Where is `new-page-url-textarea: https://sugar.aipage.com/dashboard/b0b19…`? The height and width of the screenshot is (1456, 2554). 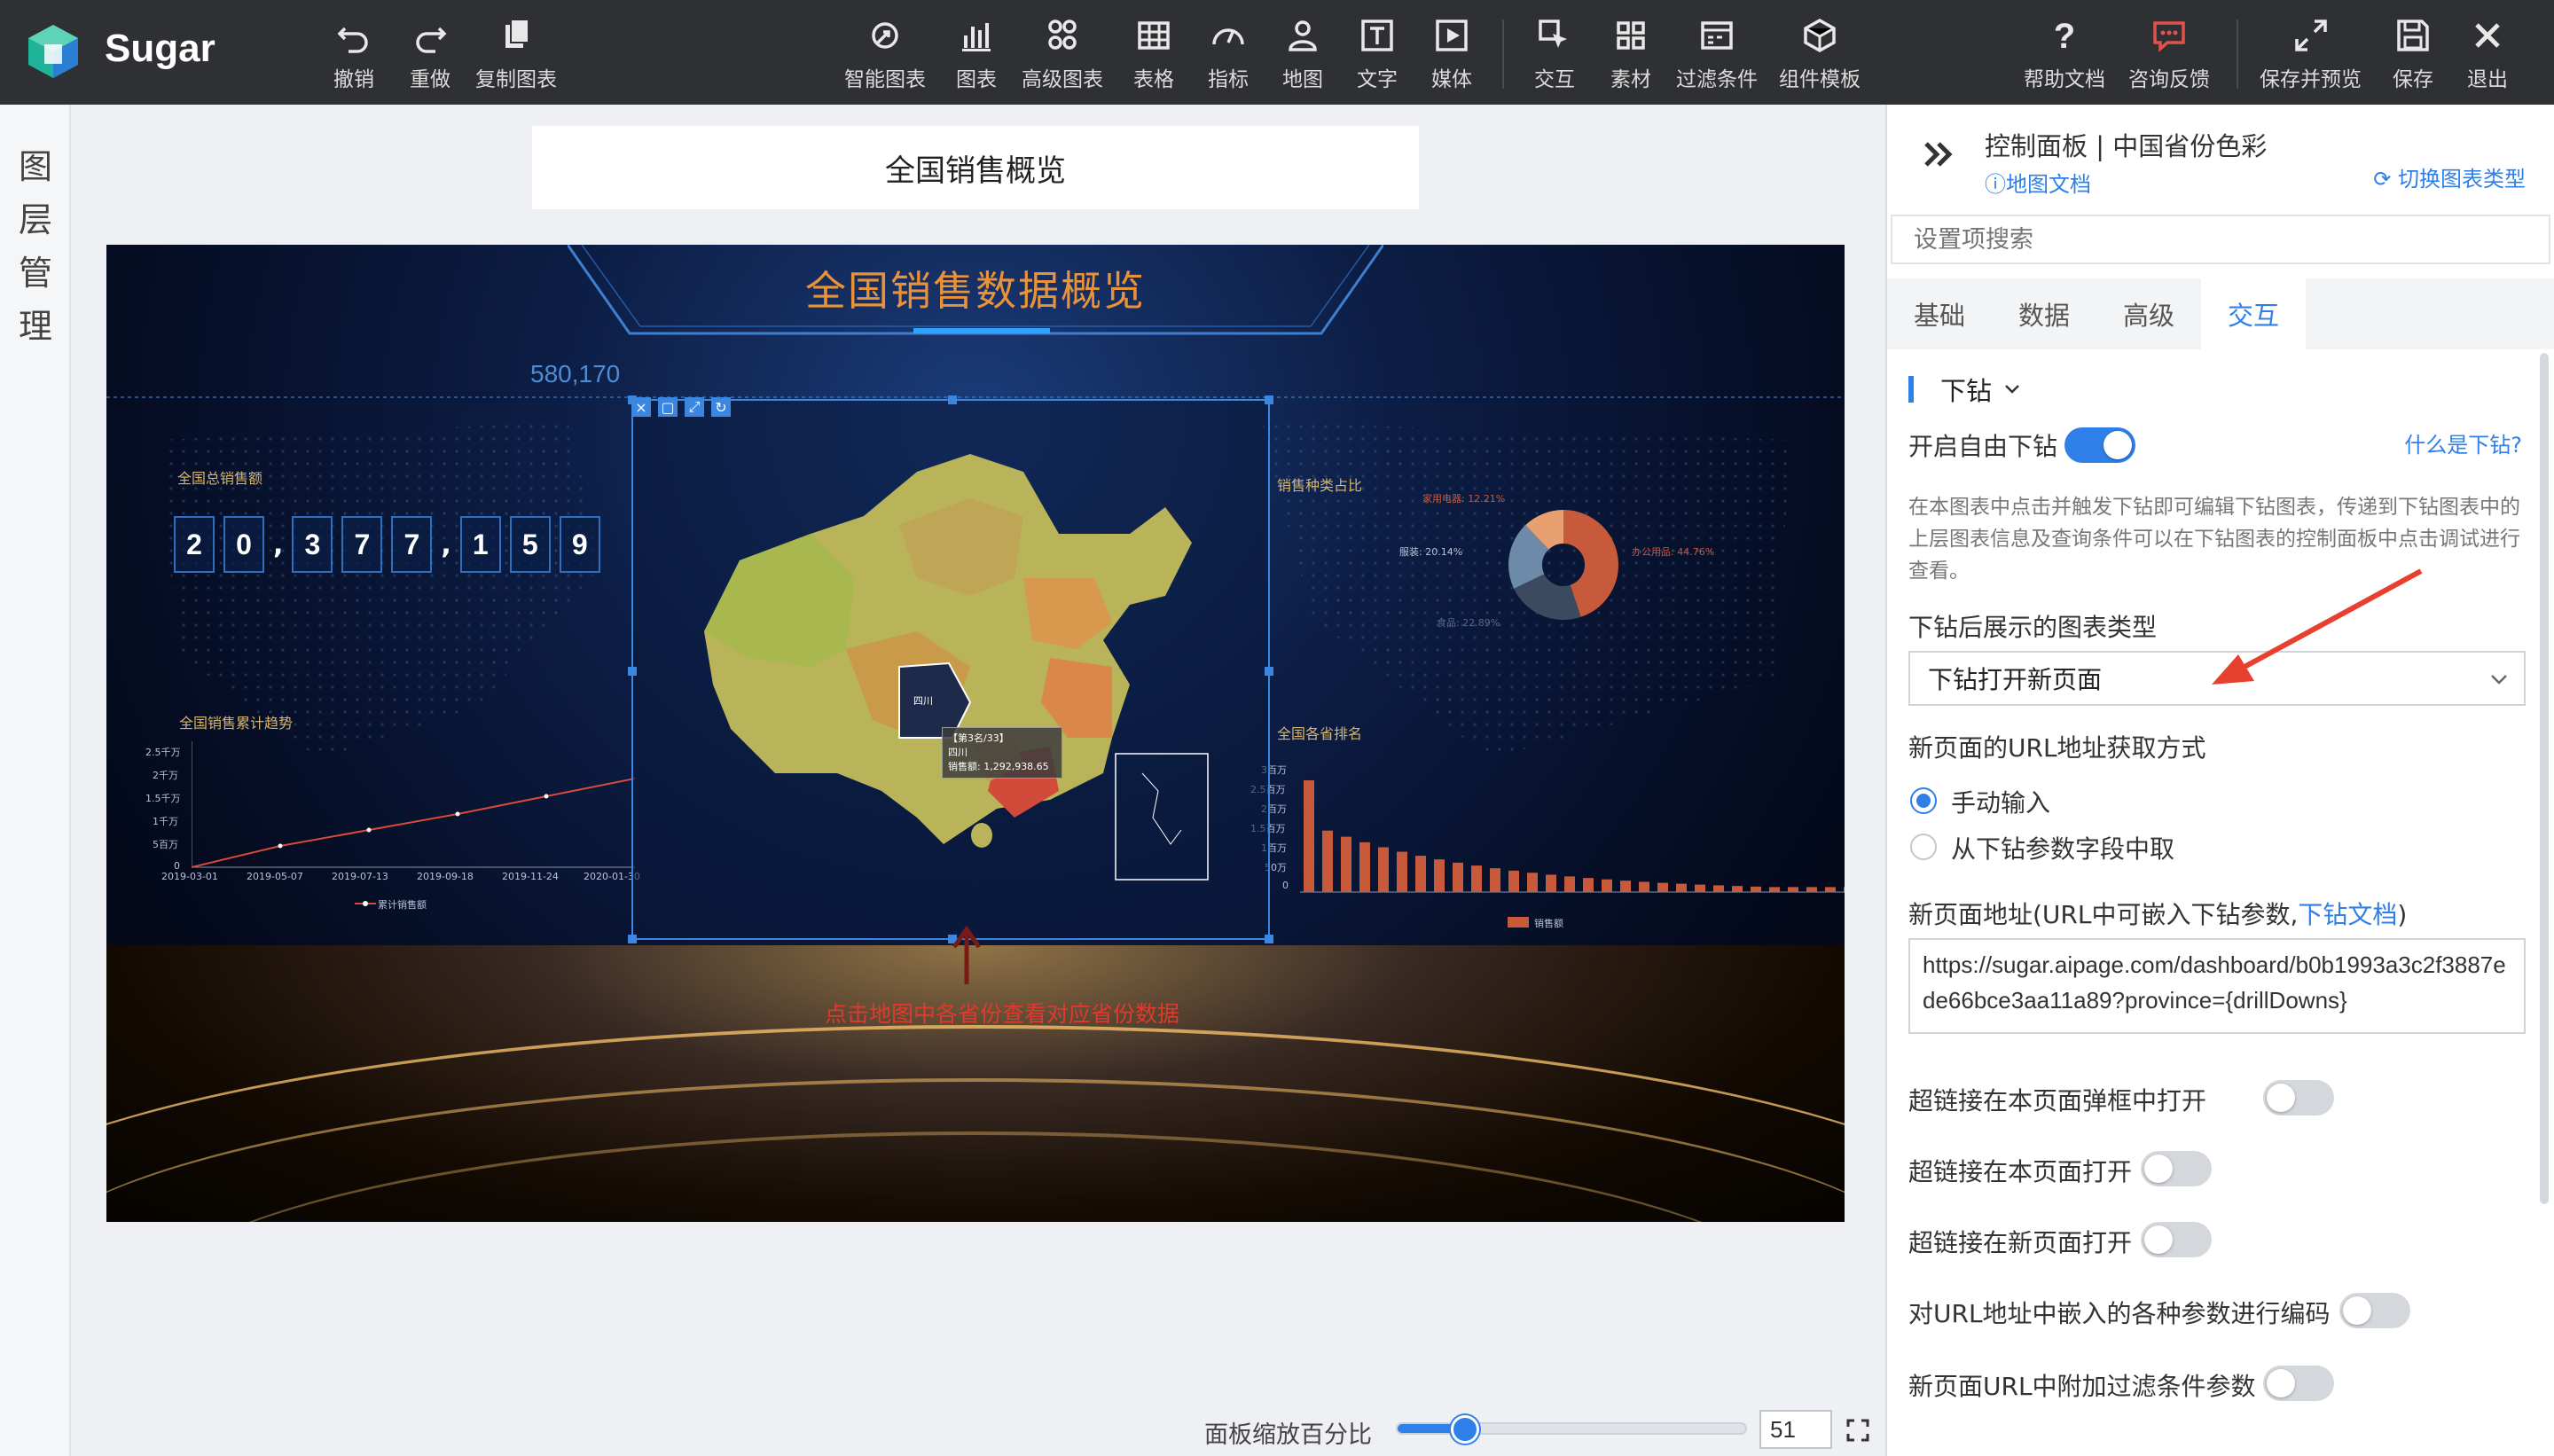
new-page-url-textarea: https://sugar.aipage.com/dashboard/b0b19… is located at coordinates (2217, 986).